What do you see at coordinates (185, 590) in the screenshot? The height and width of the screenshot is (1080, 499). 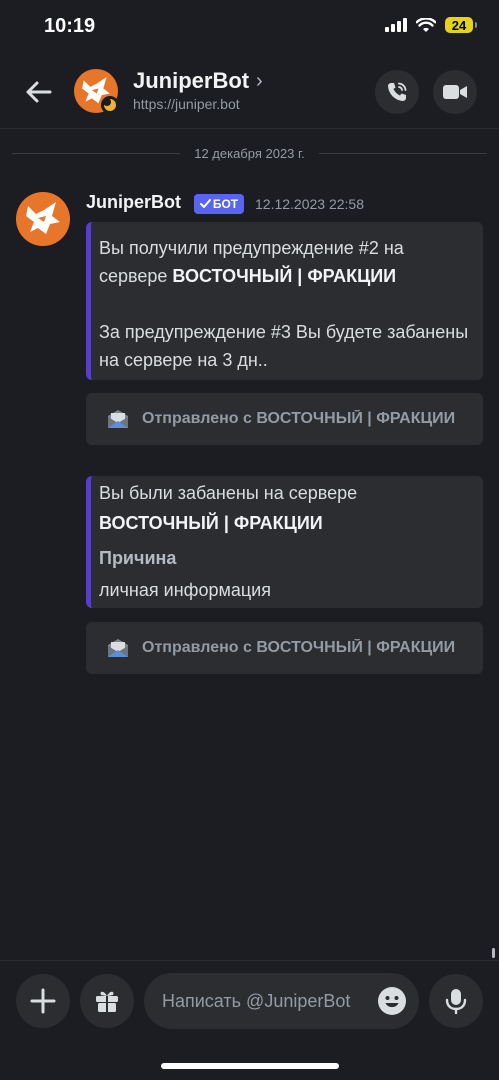 I see `embed-field-value: личная информация` at bounding box center [185, 590].